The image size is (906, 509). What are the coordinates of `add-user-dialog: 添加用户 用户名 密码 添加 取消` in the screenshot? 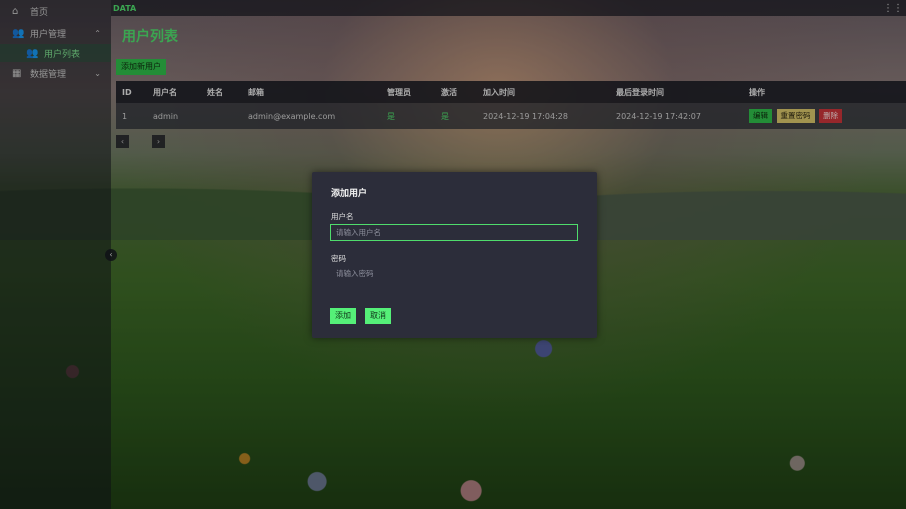 It's located at (454, 255).